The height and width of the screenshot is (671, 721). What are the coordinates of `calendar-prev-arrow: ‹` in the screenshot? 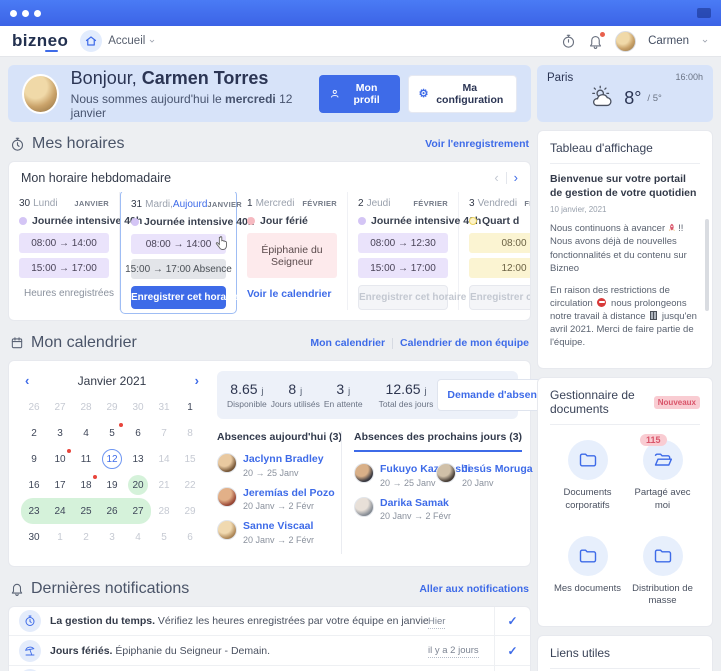 It's located at (33, 380).